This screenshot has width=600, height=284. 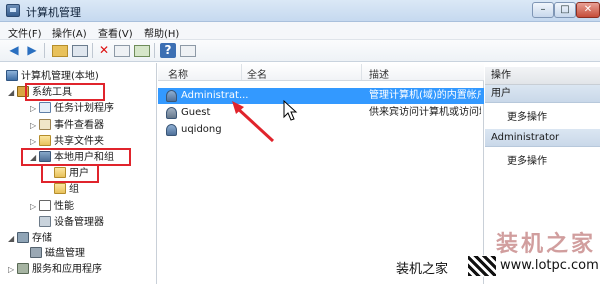 What do you see at coordinates (52, 206) in the screenshot?
I see `tree-item-performance: ▷ 性能` at bounding box center [52, 206].